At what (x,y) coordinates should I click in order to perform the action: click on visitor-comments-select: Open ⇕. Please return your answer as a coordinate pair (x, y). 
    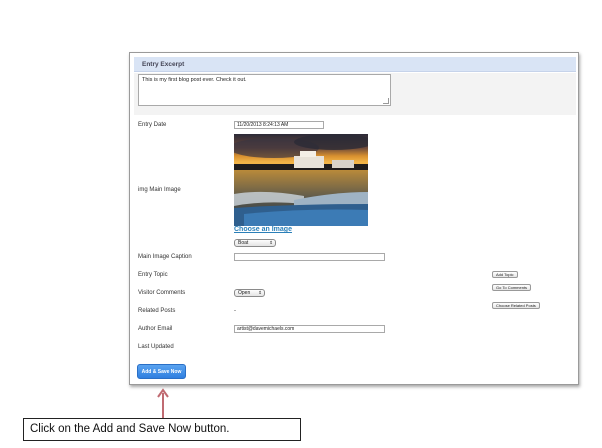
    Looking at the image, I should click on (249, 293).